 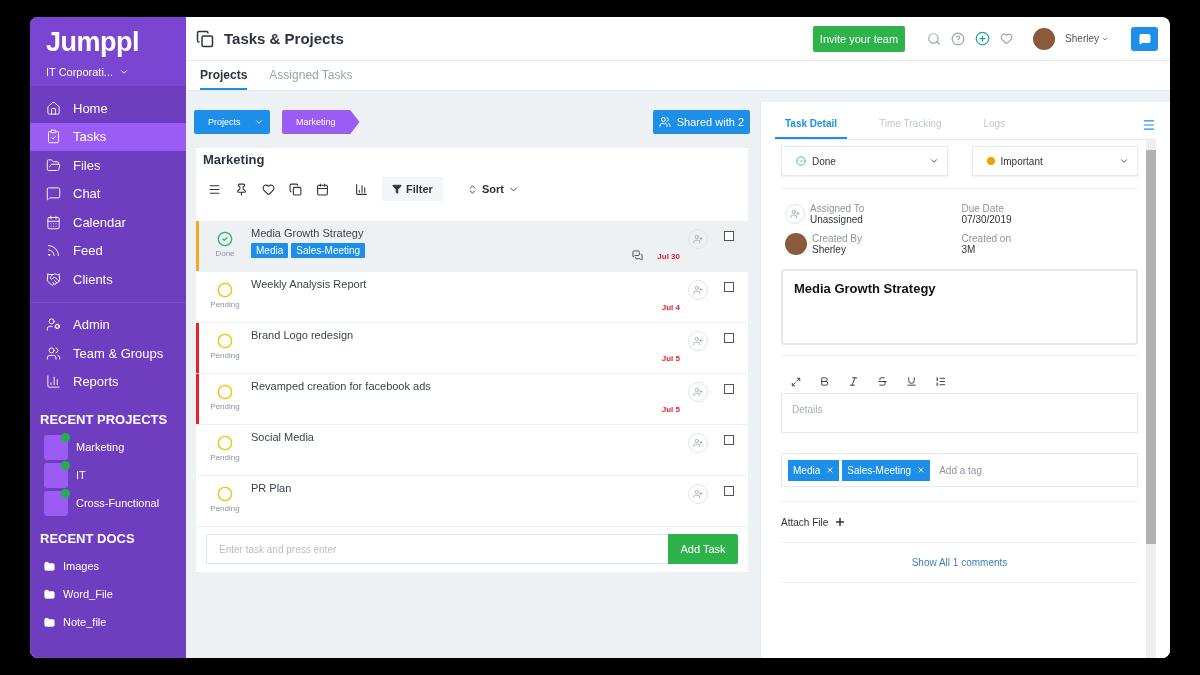 I want to click on projects-dropdown: Projects, so click(x=232, y=122).